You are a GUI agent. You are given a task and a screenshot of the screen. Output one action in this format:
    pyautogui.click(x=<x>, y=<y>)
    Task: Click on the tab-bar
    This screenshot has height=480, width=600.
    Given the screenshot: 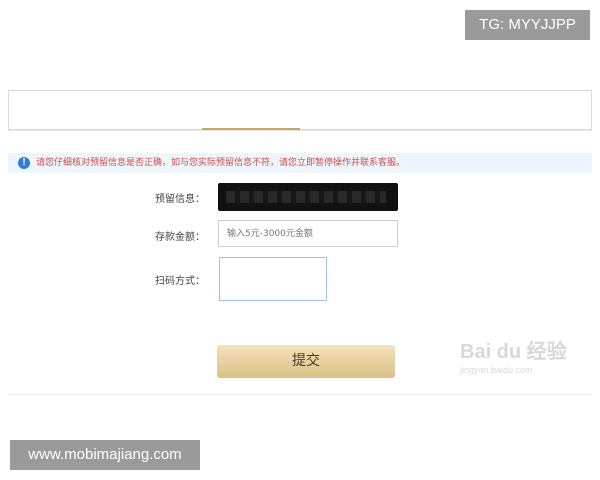 What is the action you would take?
    pyautogui.click(x=300, y=110)
    